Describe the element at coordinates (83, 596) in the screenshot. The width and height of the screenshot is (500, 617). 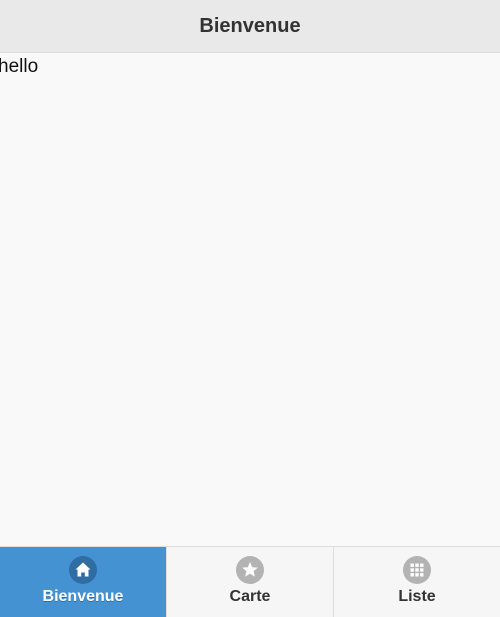
I see `nav-item-label: Bienvenue` at that location.